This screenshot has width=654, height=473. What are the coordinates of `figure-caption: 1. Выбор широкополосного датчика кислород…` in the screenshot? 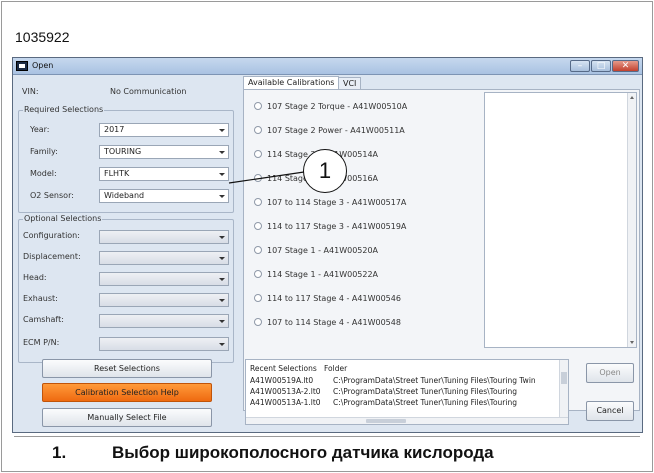 It's located at (273, 453).